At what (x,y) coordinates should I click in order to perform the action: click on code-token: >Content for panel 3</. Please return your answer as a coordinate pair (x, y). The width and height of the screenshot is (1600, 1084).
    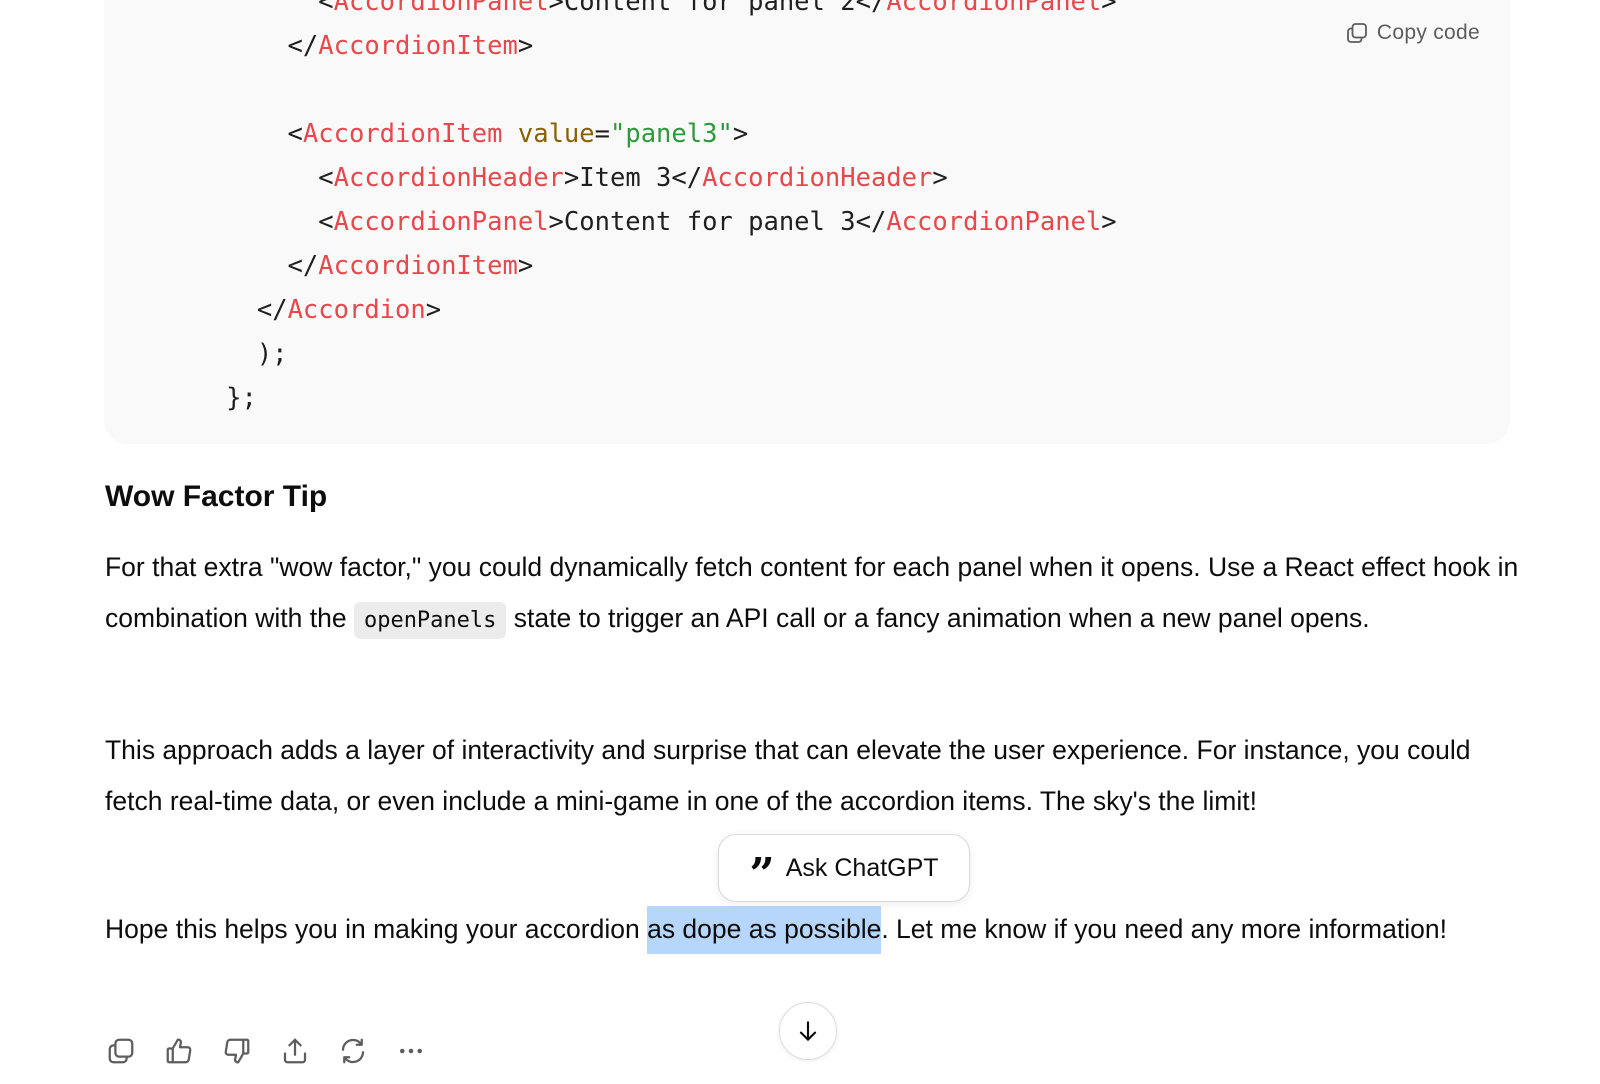
    Looking at the image, I should click on (717, 222).